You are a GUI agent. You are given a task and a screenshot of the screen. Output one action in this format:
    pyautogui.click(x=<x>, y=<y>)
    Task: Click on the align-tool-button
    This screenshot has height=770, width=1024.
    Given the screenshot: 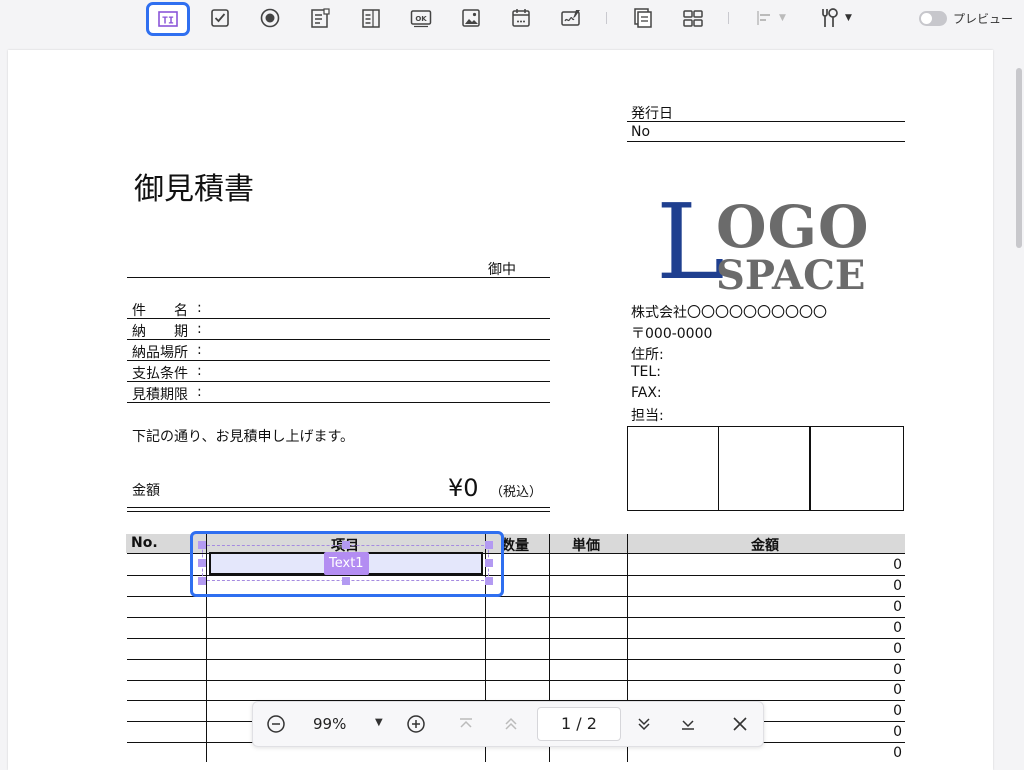 What is the action you would take?
    pyautogui.click(x=765, y=18)
    